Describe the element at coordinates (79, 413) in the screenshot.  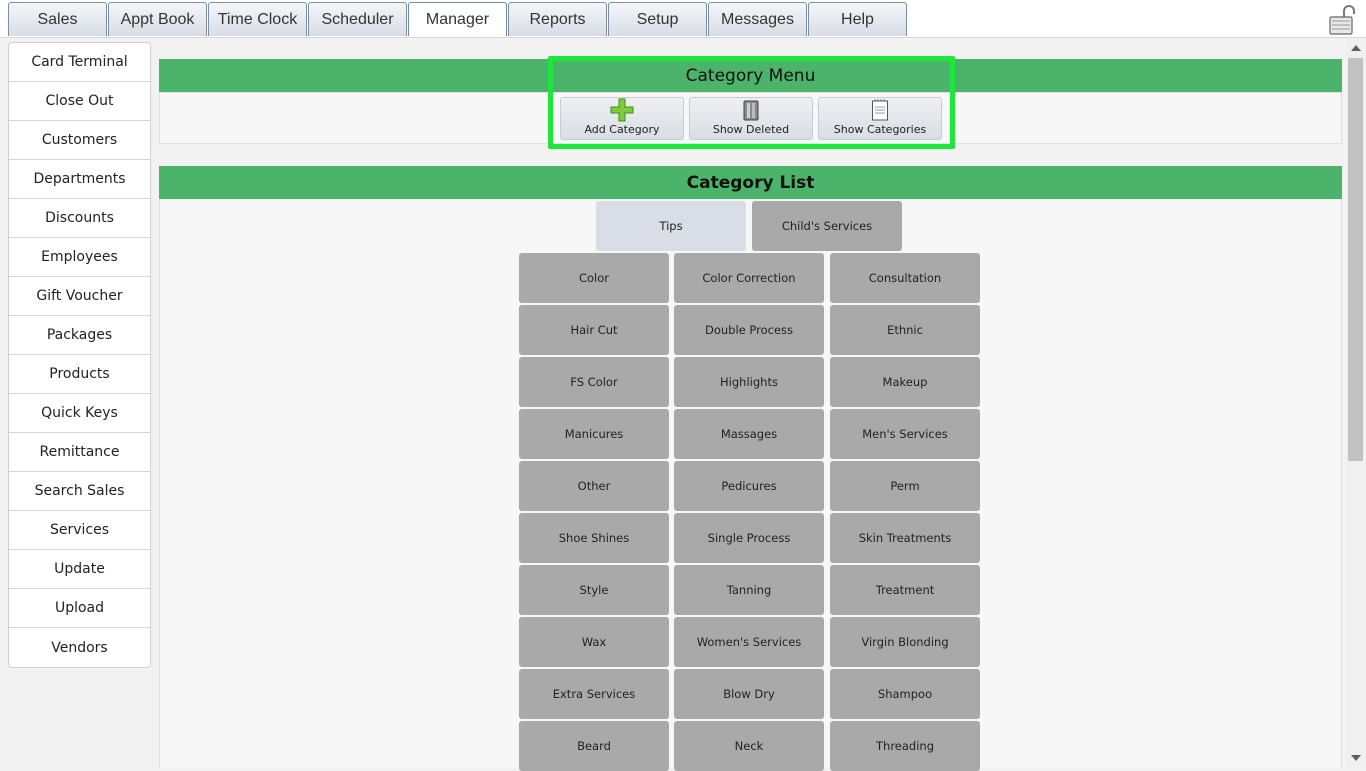
I see `sidebar-item-quick-keys: Quick Keys` at that location.